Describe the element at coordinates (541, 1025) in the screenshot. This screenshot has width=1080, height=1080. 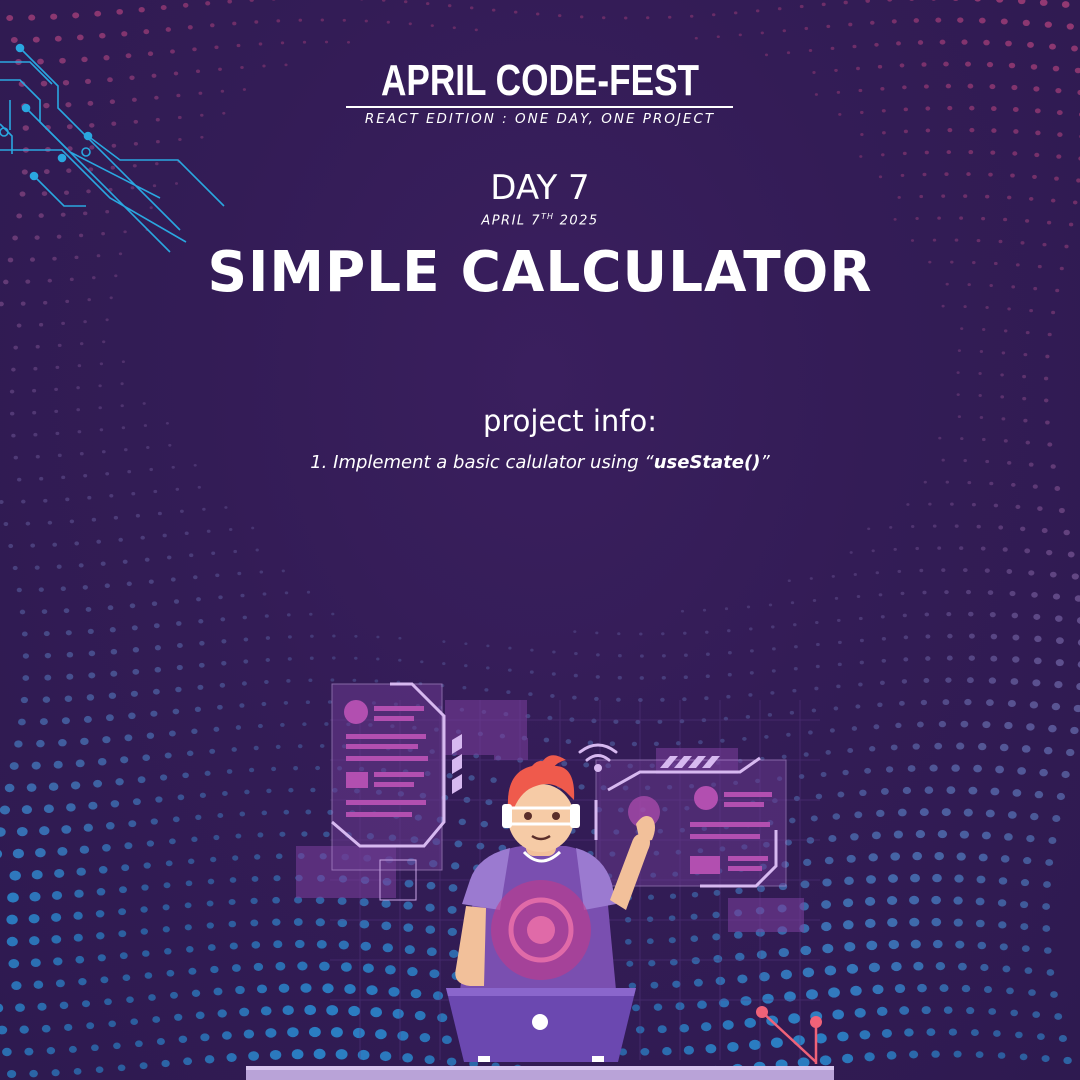
I see `laptop-icon` at that location.